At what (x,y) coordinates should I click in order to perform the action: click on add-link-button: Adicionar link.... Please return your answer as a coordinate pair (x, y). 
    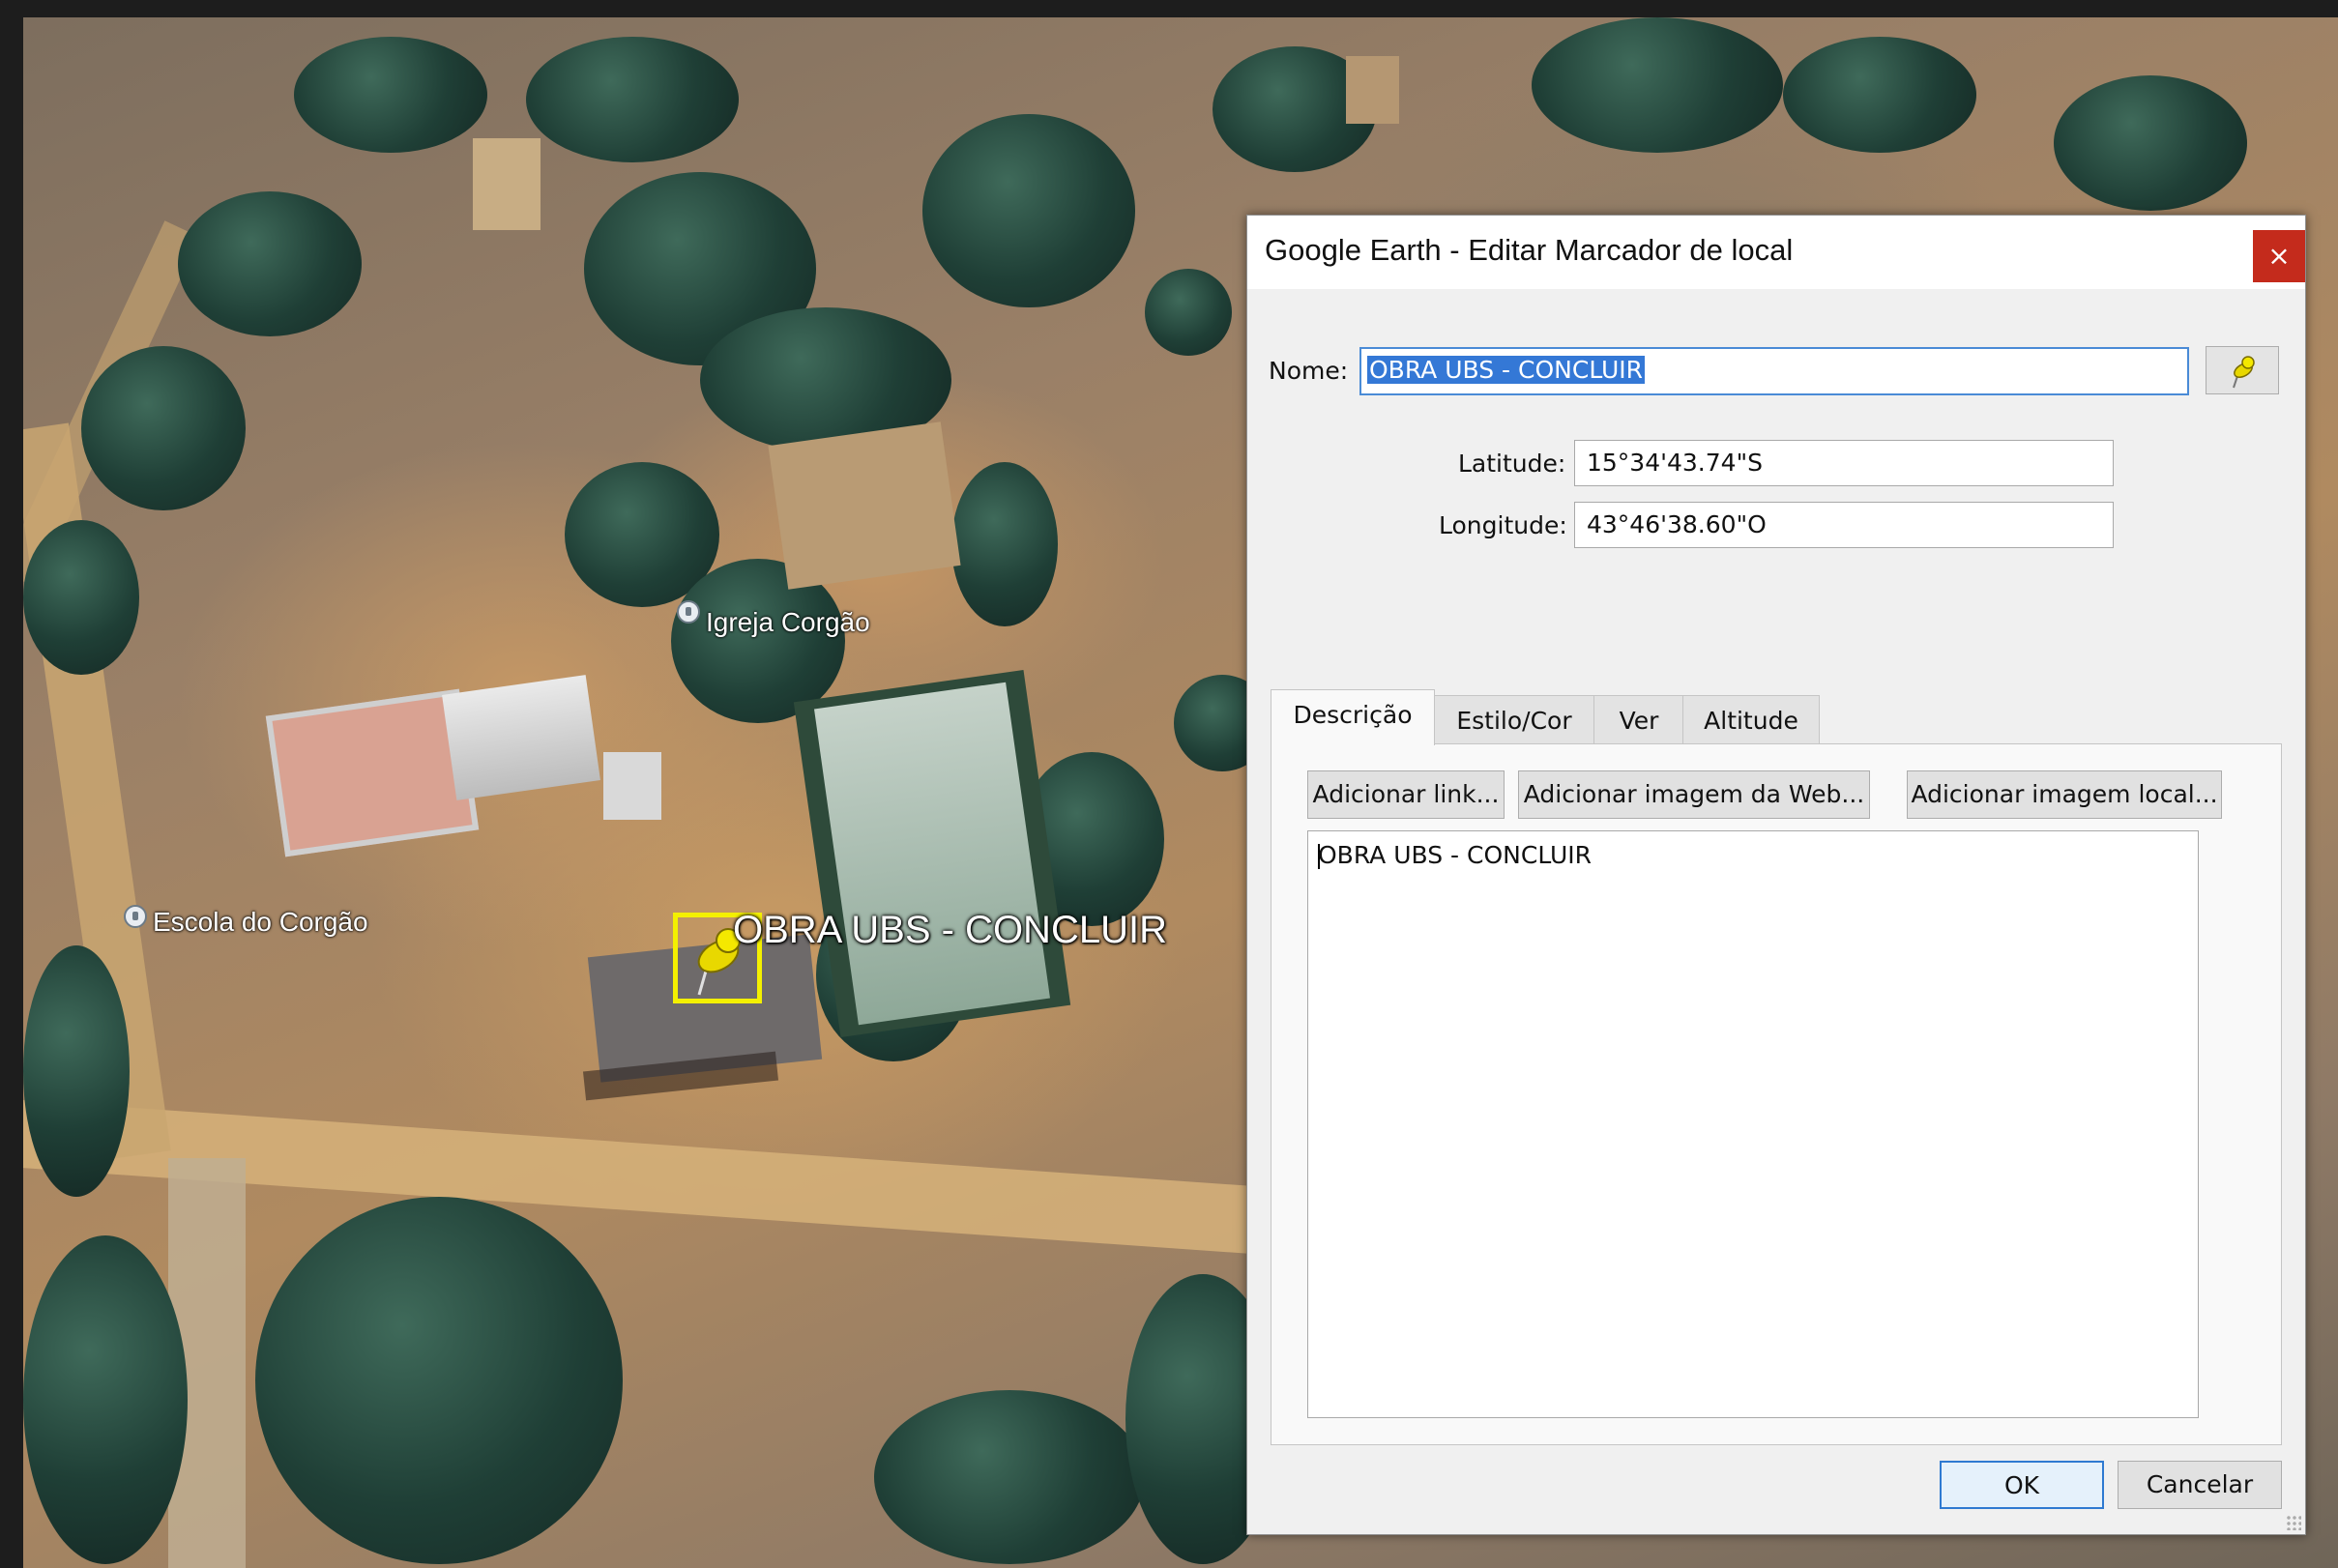
    Looking at the image, I should click on (1406, 794).